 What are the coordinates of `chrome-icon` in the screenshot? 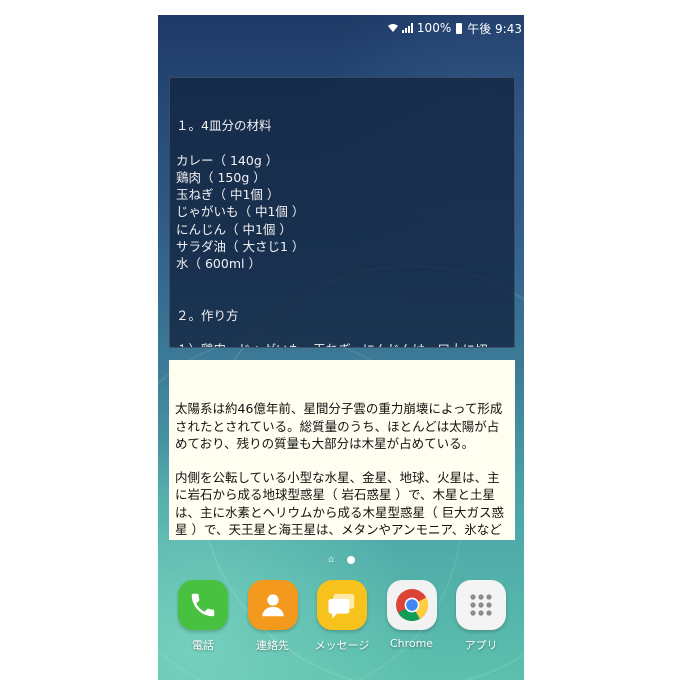 It's located at (411, 605).